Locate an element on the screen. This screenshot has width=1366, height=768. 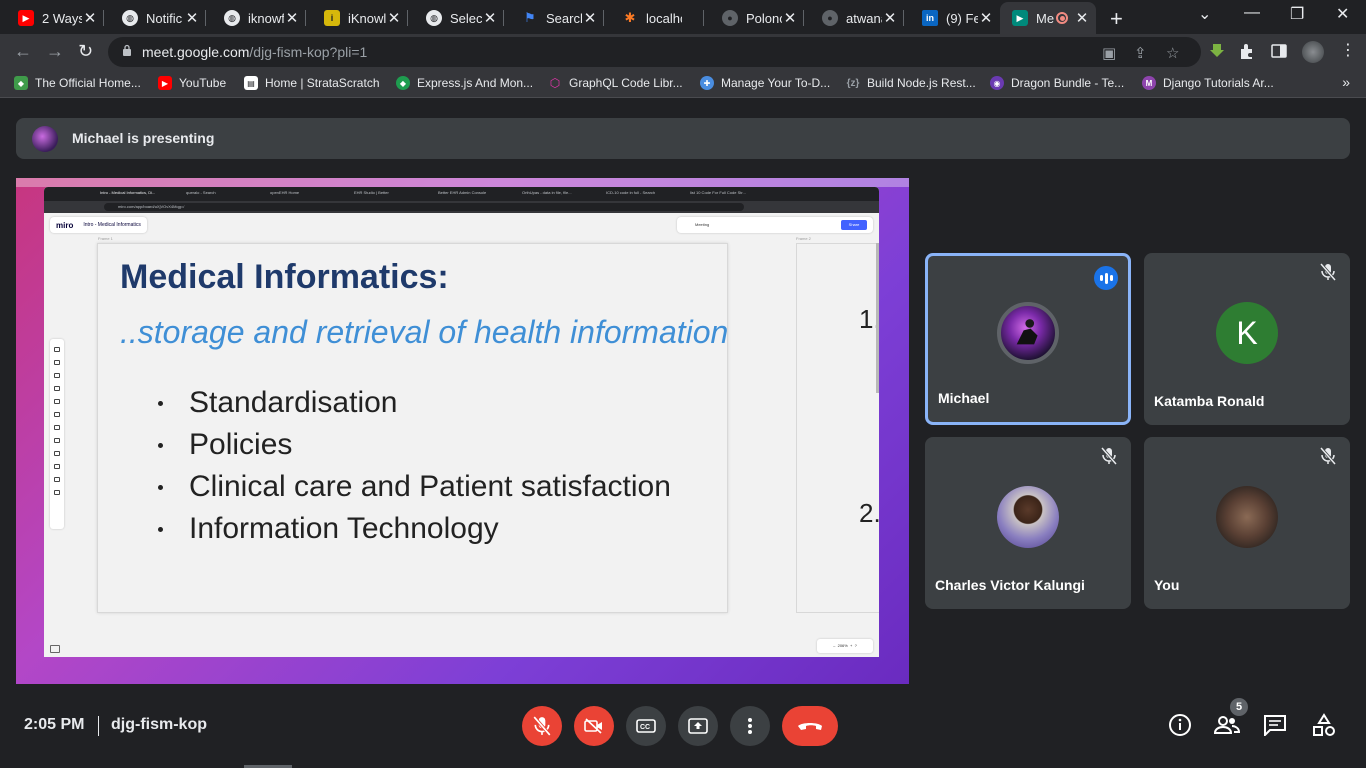
participant-tile-charles: Charles Victor Kalungi is located at coordinates (1028, 523).